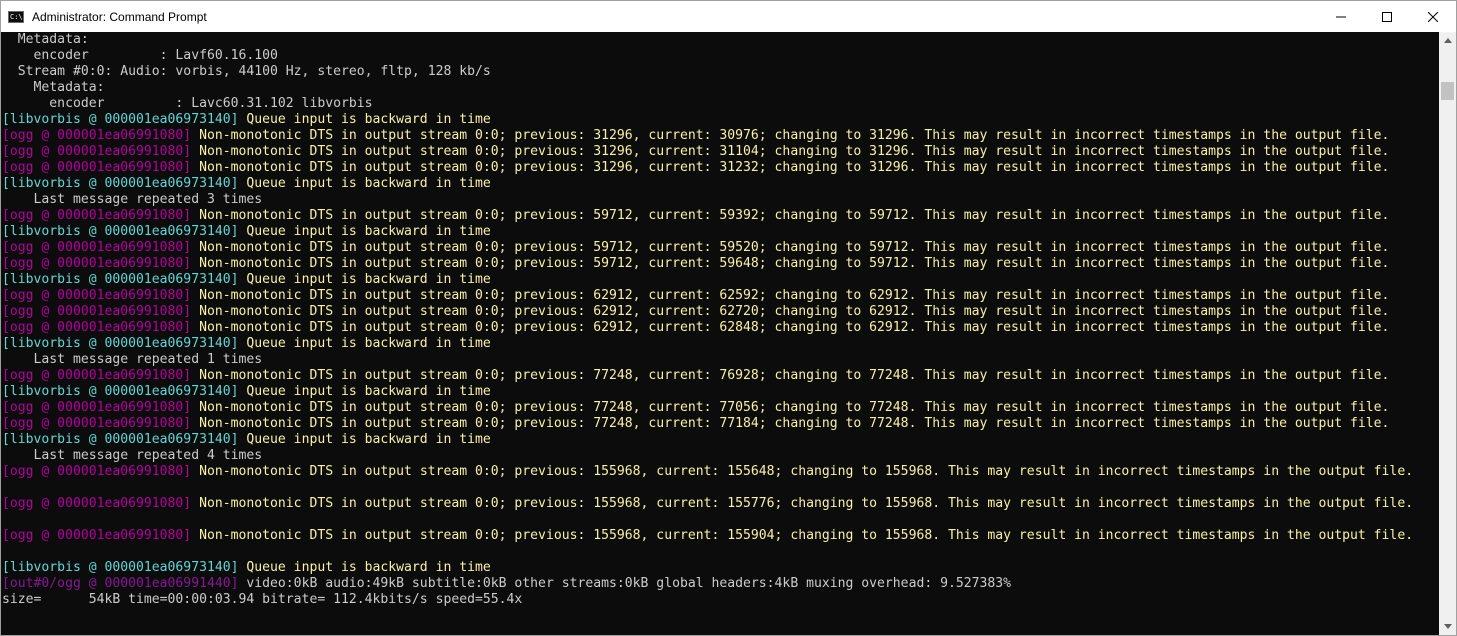 This screenshot has width=1457, height=636. I want to click on scrollbar-thumb, so click(1447, 91).